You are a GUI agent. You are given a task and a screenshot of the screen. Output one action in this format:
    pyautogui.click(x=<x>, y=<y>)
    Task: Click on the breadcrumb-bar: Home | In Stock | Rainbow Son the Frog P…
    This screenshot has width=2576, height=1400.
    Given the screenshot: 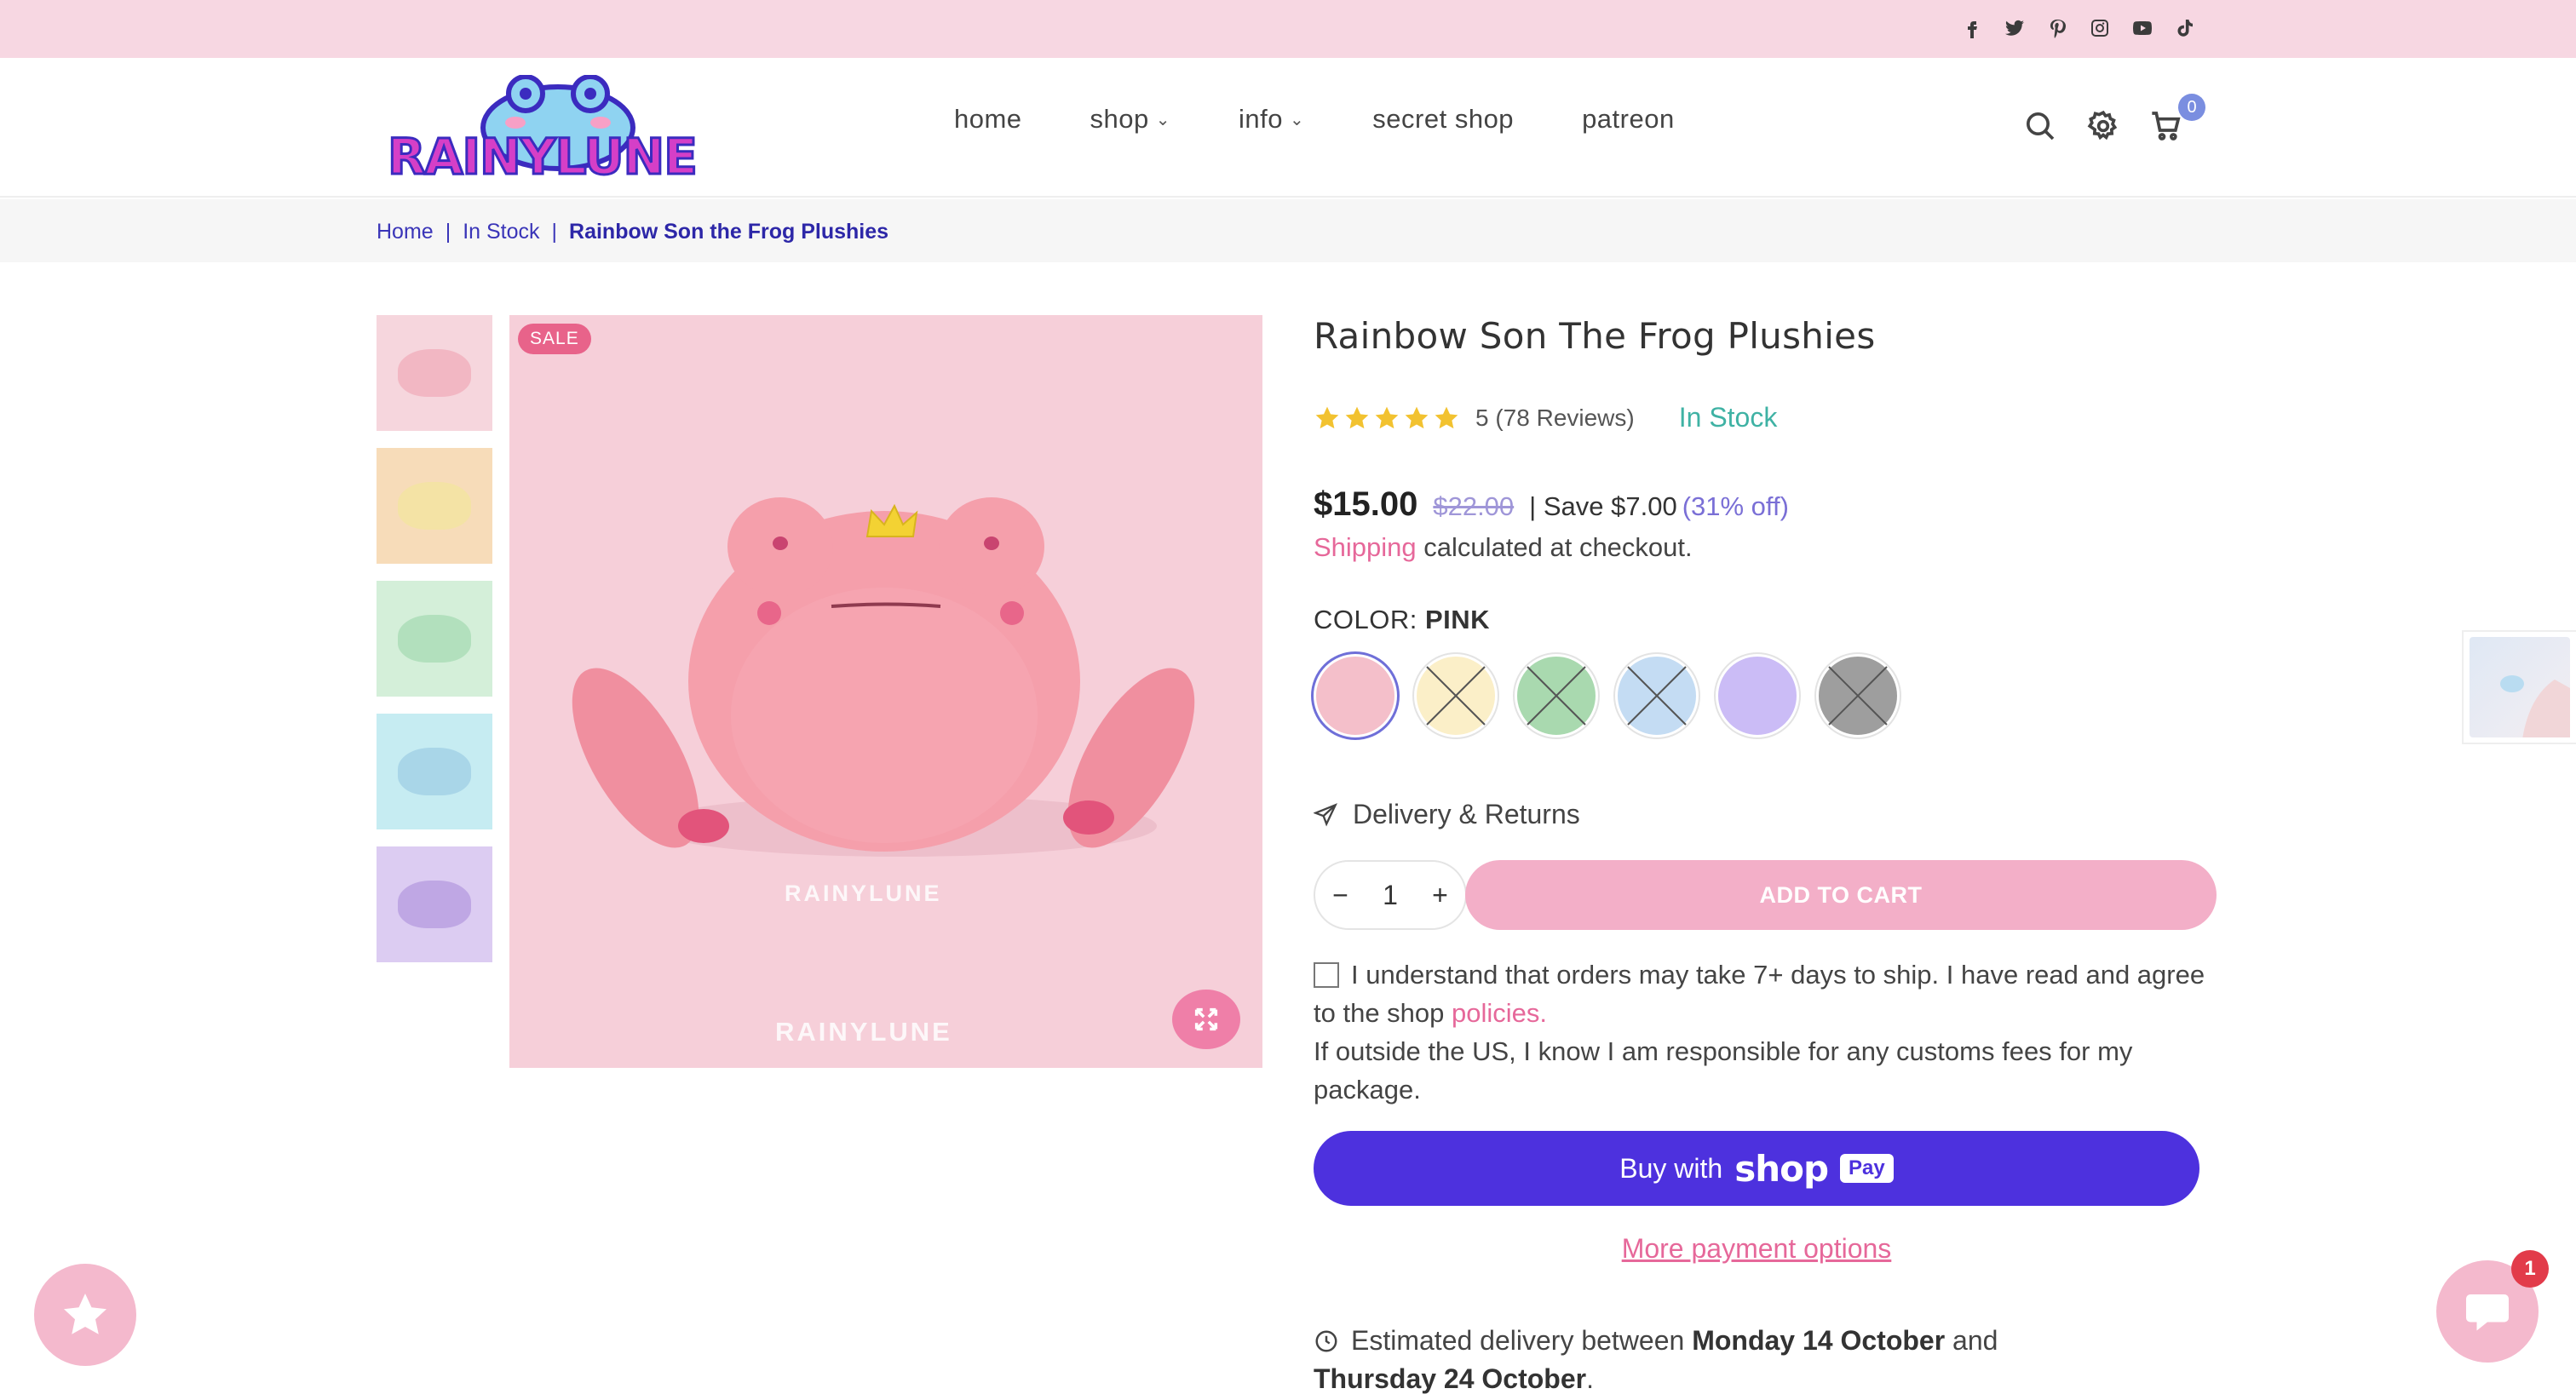 What is the action you would take?
    pyautogui.click(x=1288, y=230)
    